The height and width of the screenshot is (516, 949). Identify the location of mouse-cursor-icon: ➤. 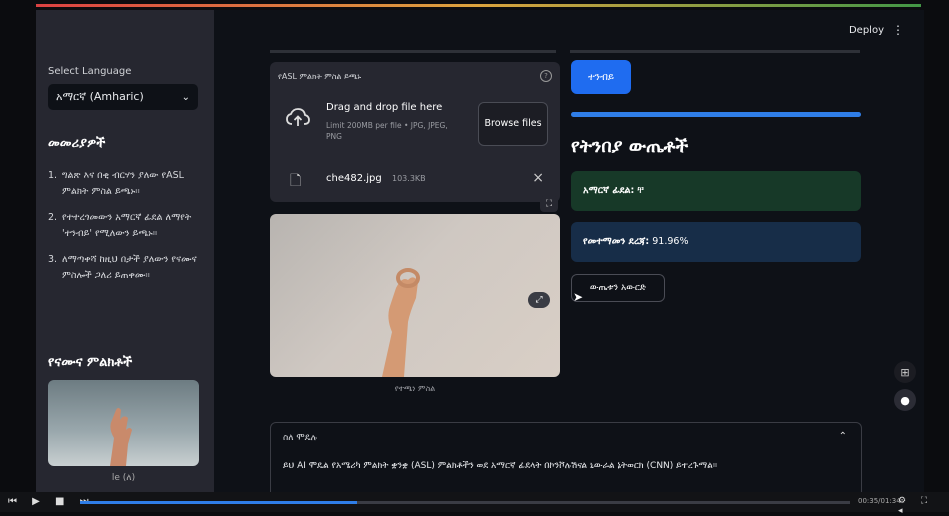
(578, 297).